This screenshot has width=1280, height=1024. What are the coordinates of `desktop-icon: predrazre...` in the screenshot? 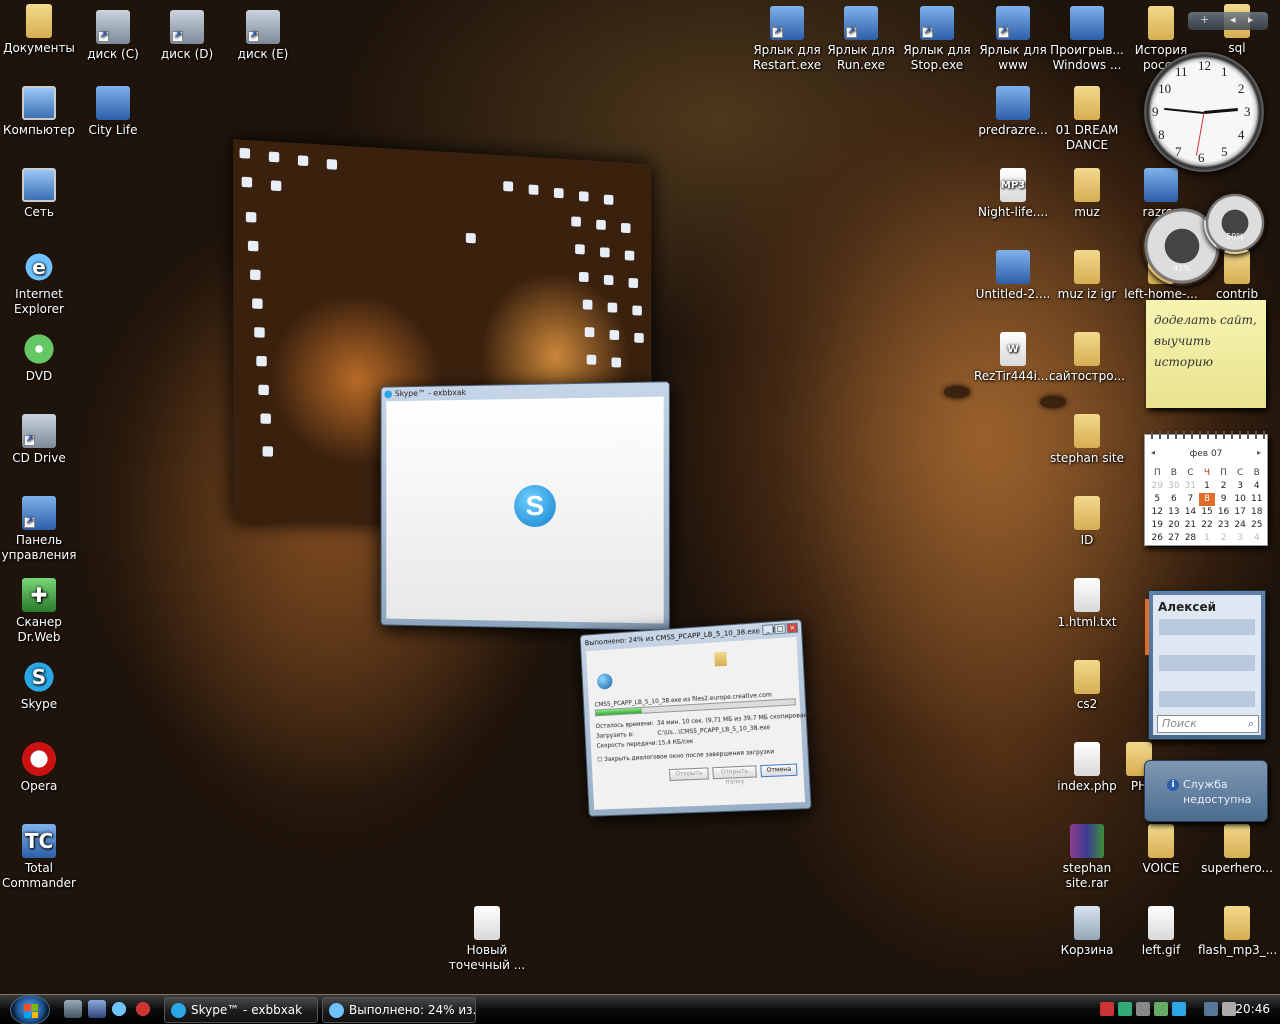 It's located at (1013, 112).